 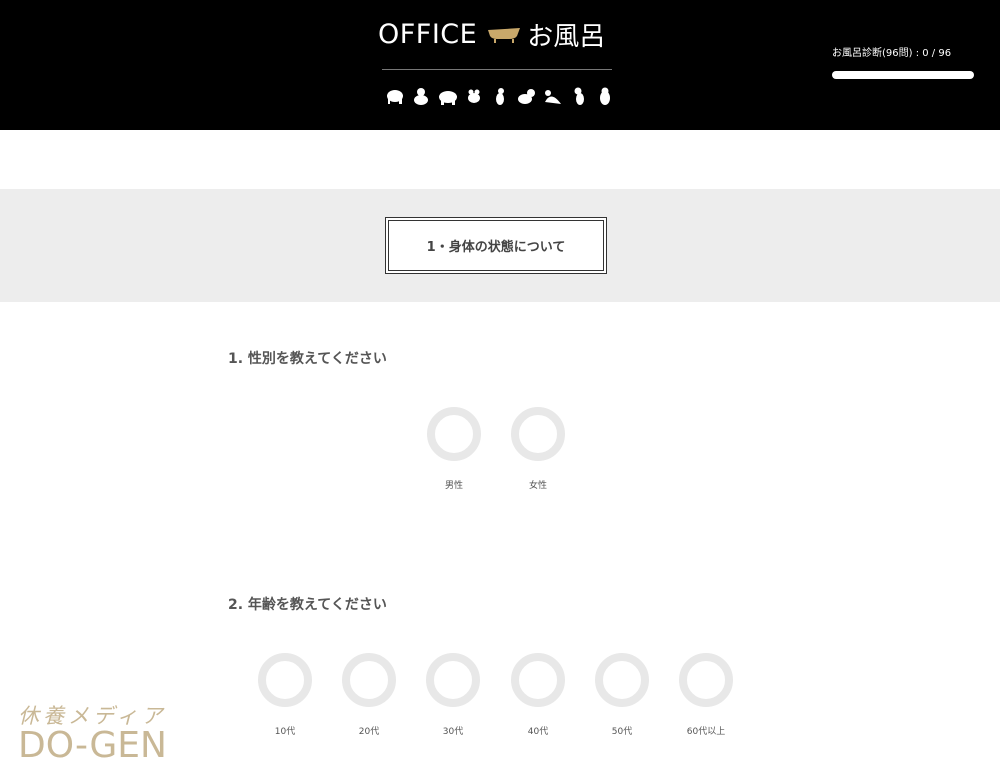 I want to click on option-label: 50代, so click(x=622, y=732).